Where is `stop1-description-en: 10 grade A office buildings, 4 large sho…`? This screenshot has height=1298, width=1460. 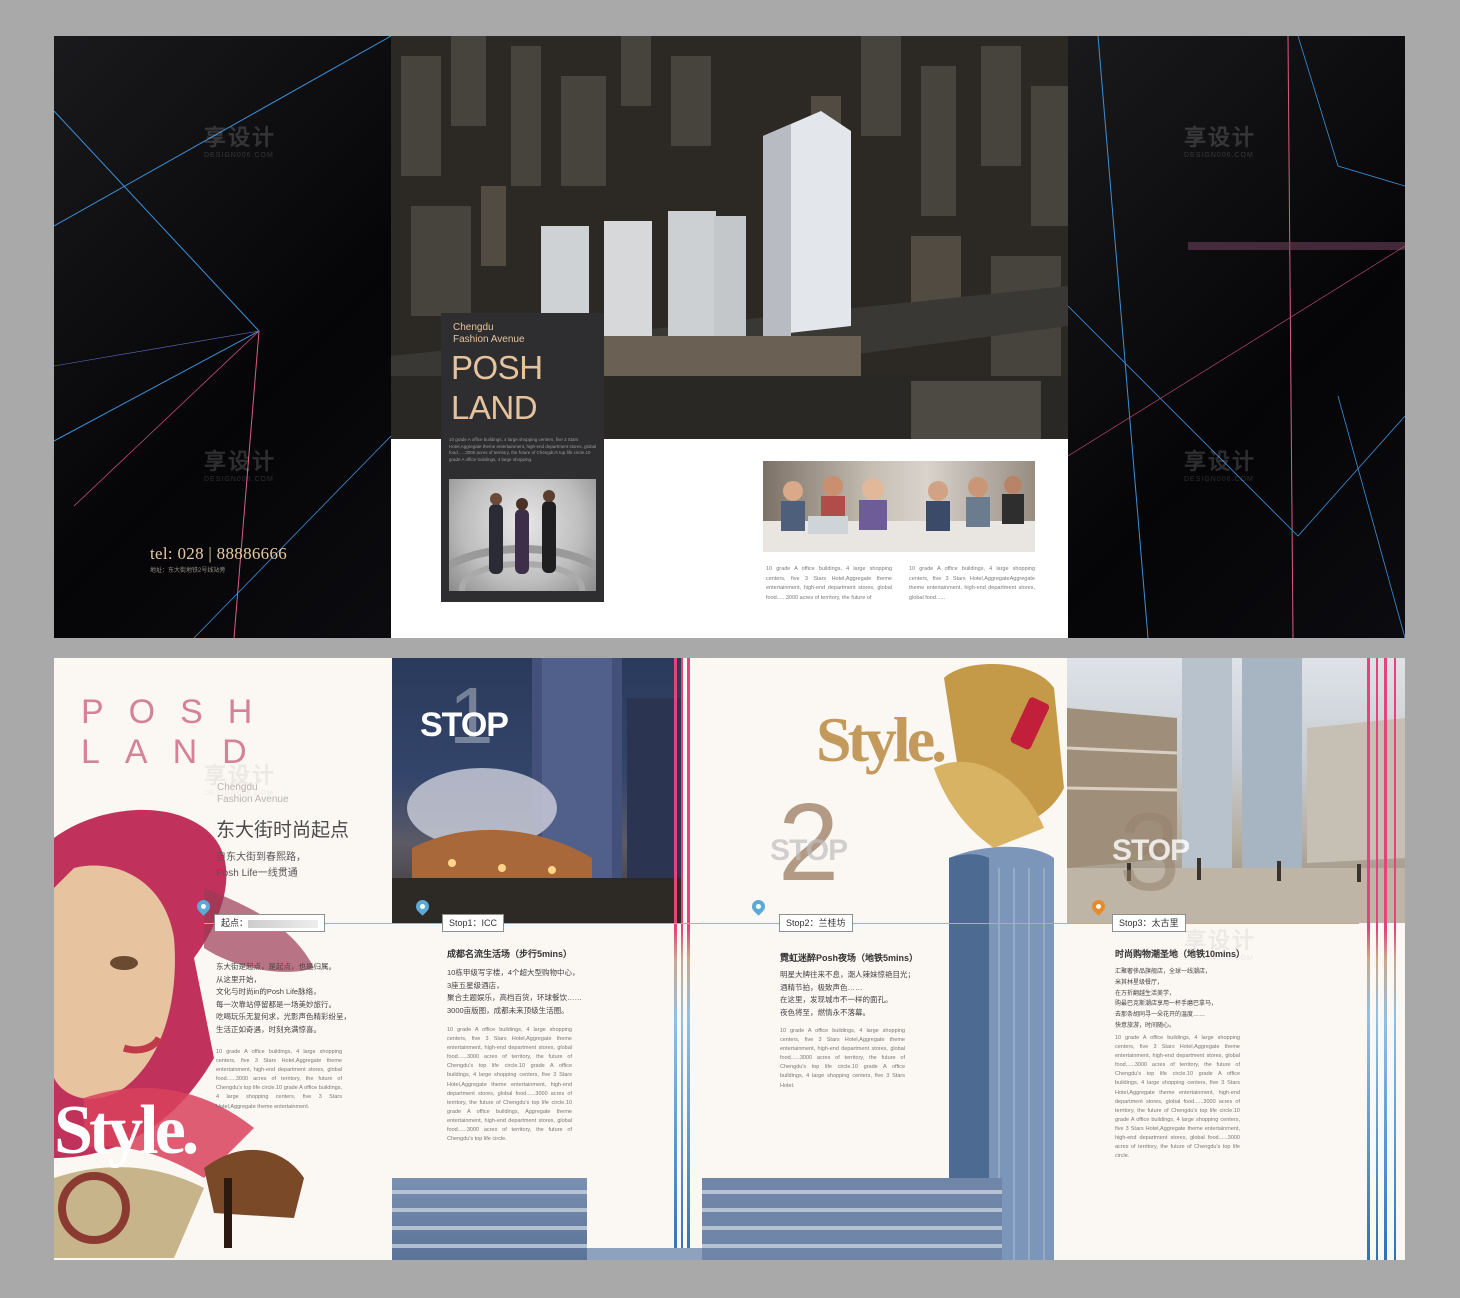
stop1-description-en: 10 grade A office buildings, 4 large sho… is located at coordinates (509, 1085).